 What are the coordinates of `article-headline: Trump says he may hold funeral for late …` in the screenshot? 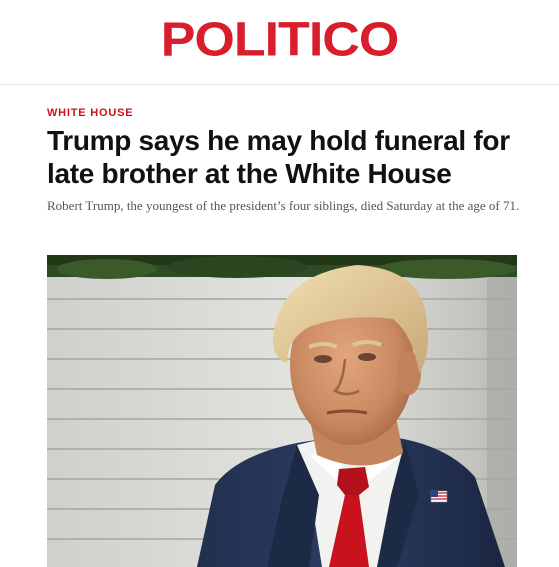 It's located at (278, 157).